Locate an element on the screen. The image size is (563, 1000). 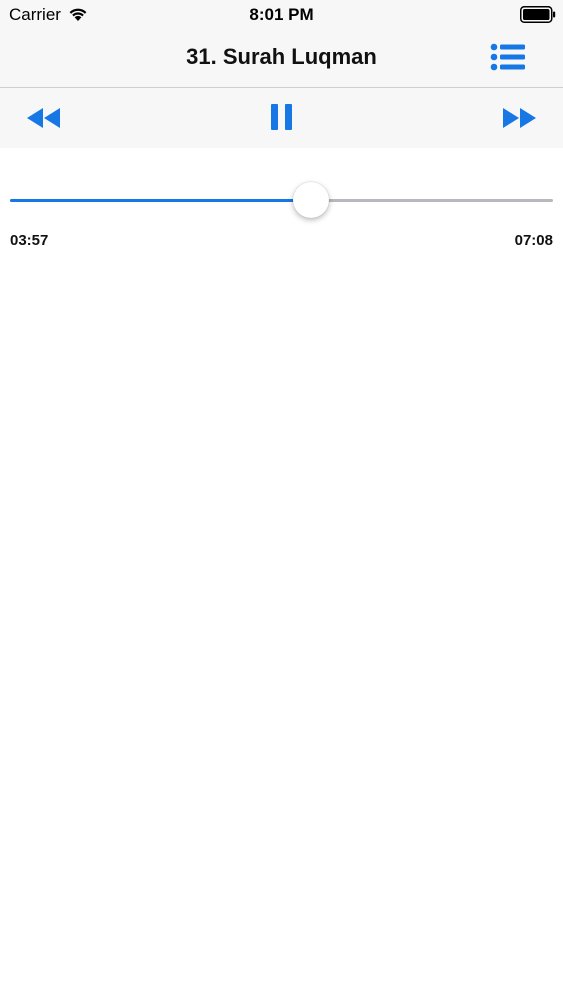
navigation-bar: 31. Surah Luqman is located at coordinates (281, 59).